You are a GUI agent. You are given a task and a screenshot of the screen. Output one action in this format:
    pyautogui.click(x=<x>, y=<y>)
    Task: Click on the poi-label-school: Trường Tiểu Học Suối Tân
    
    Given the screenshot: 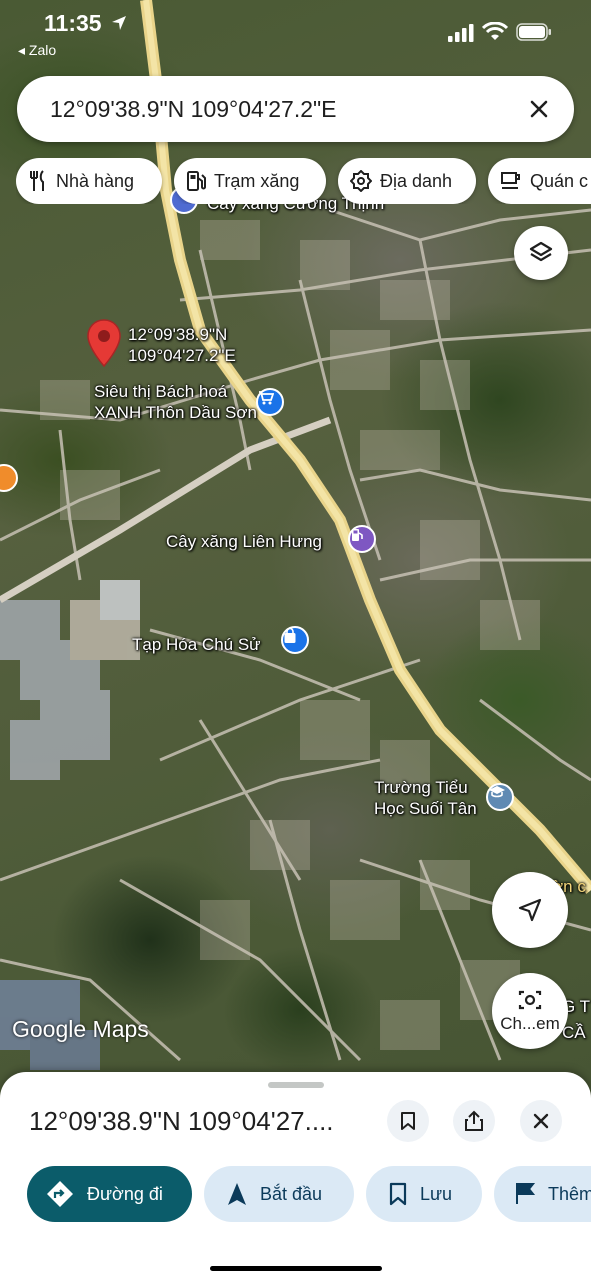 What is the action you would take?
    pyautogui.click(x=425, y=798)
    